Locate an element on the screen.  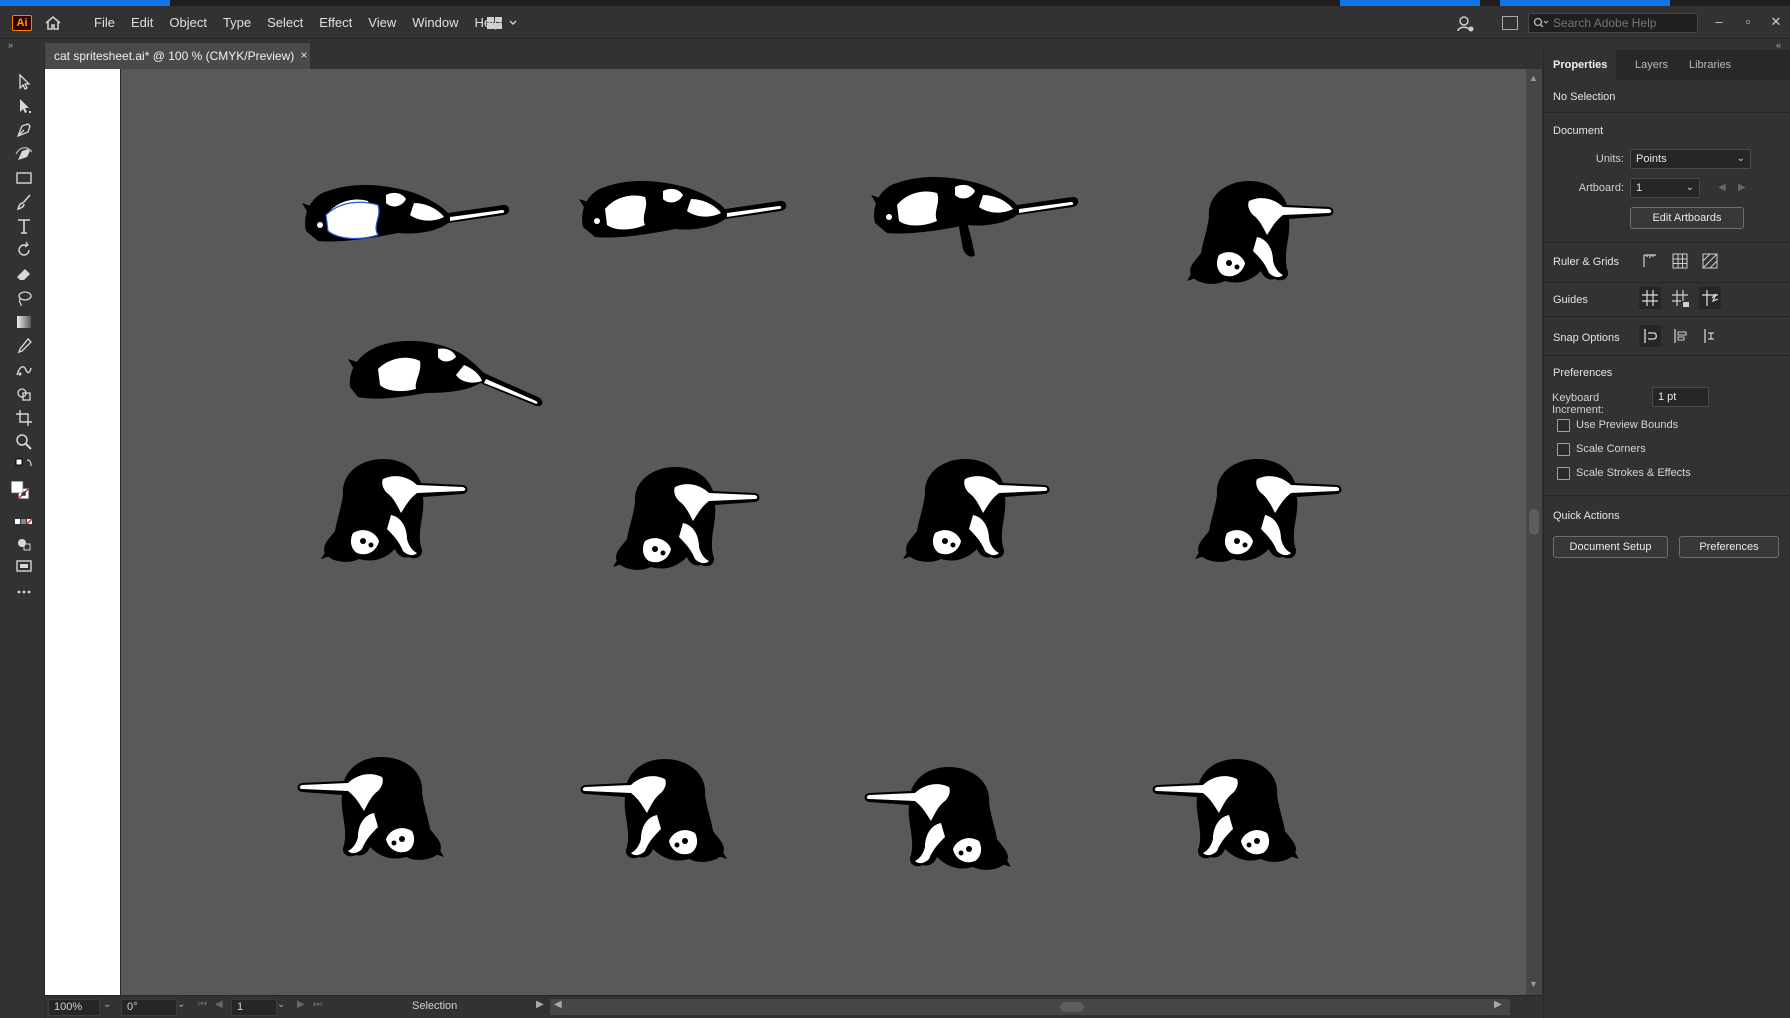
panel-collapse-icon: « is located at coordinates (1778, 45).